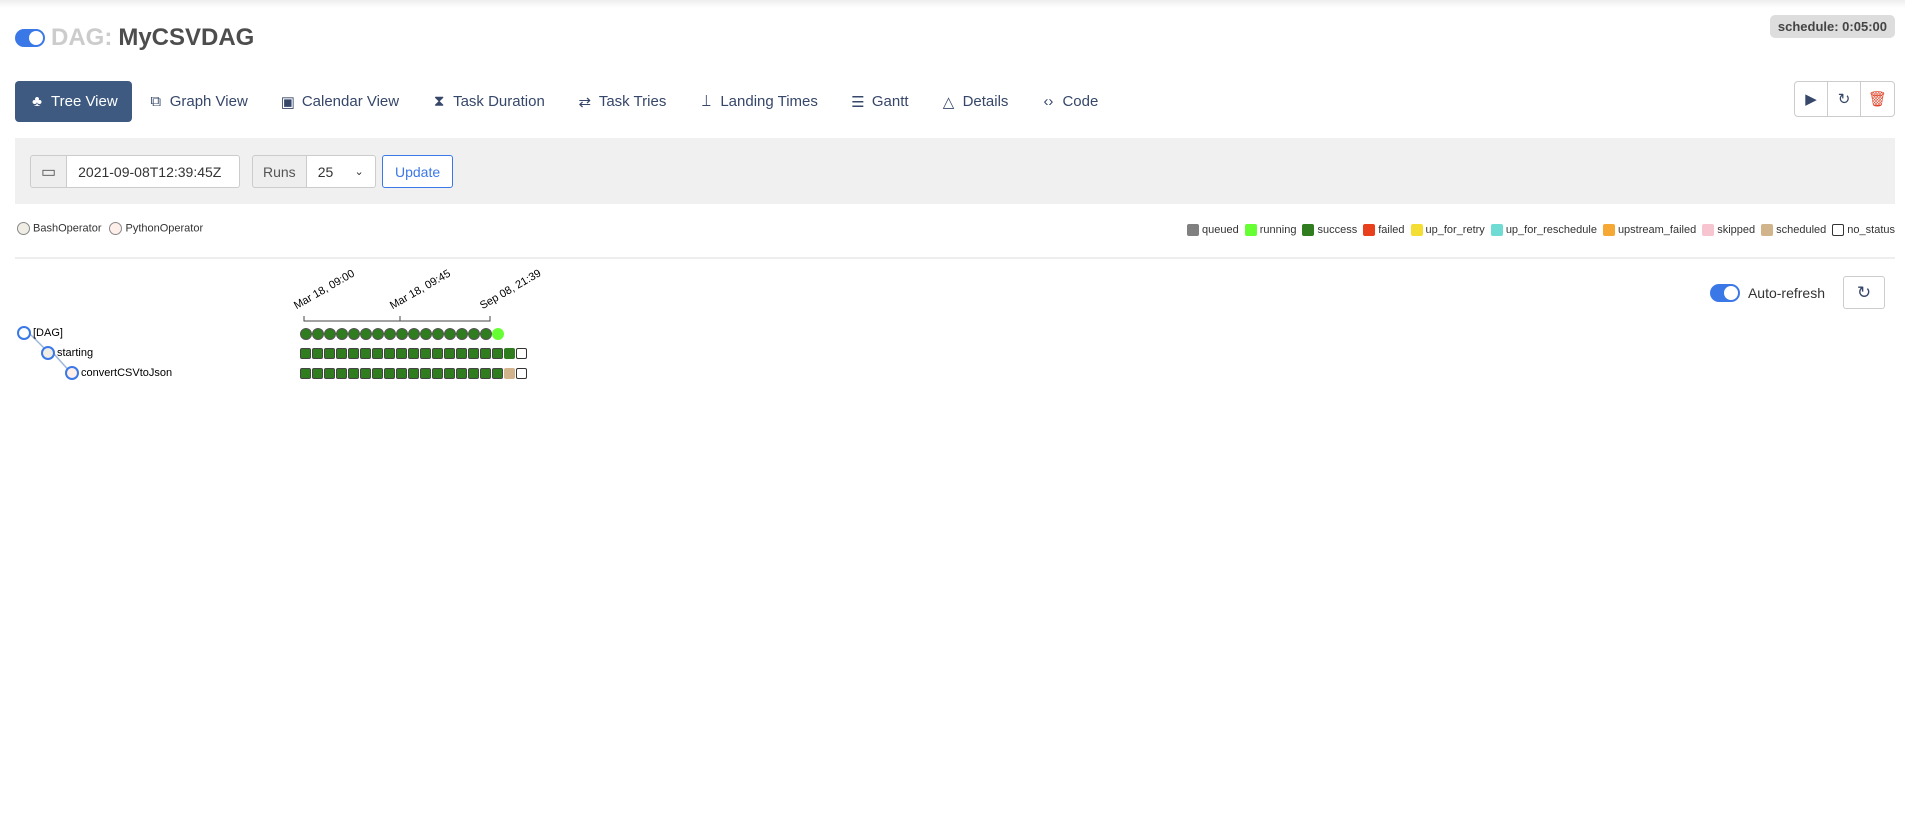 This screenshot has height=814, width=1905. Describe the element at coordinates (1220, 230) in the screenshot. I see `legend-label: queued` at that location.